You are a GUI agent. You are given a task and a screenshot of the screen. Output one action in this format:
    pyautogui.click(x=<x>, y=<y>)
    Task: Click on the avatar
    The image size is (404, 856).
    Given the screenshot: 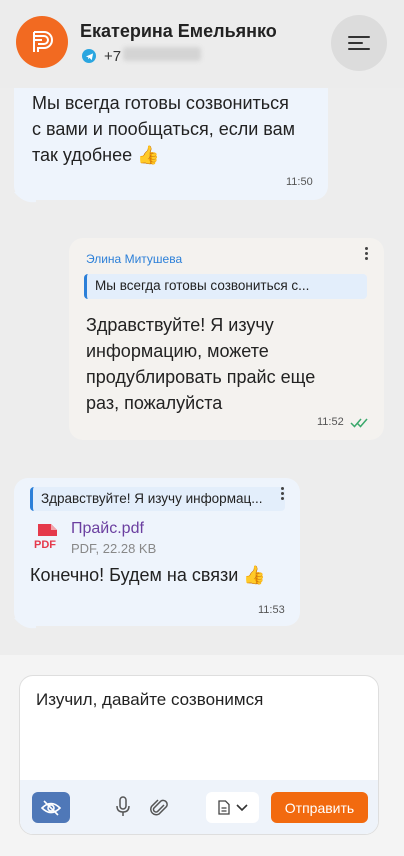 What is the action you would take?
    pyautogui.click(x=42, y=42)
    